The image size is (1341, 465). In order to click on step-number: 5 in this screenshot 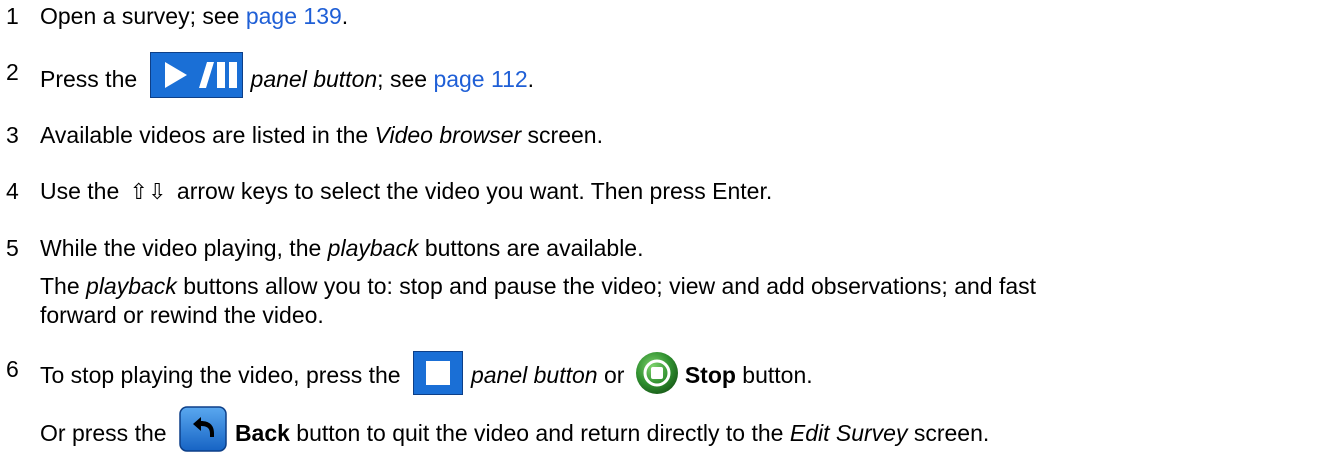, I will do `click(12, 248)`.